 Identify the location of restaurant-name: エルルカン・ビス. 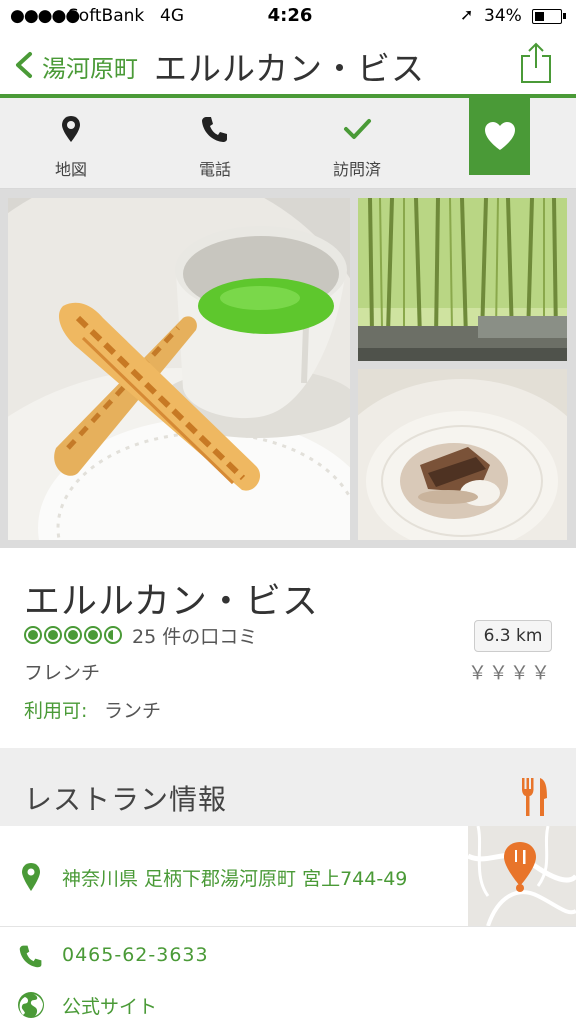
(171, 601).